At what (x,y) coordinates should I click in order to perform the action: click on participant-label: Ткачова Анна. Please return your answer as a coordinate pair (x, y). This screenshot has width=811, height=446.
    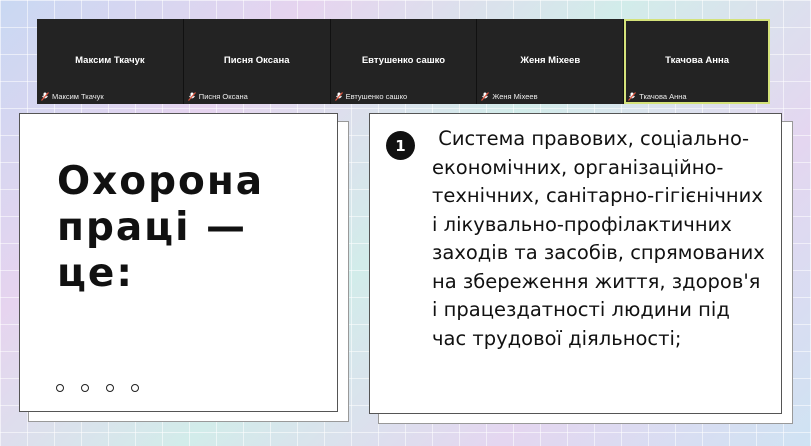
    Looking at the image, I should click on (657, 96).